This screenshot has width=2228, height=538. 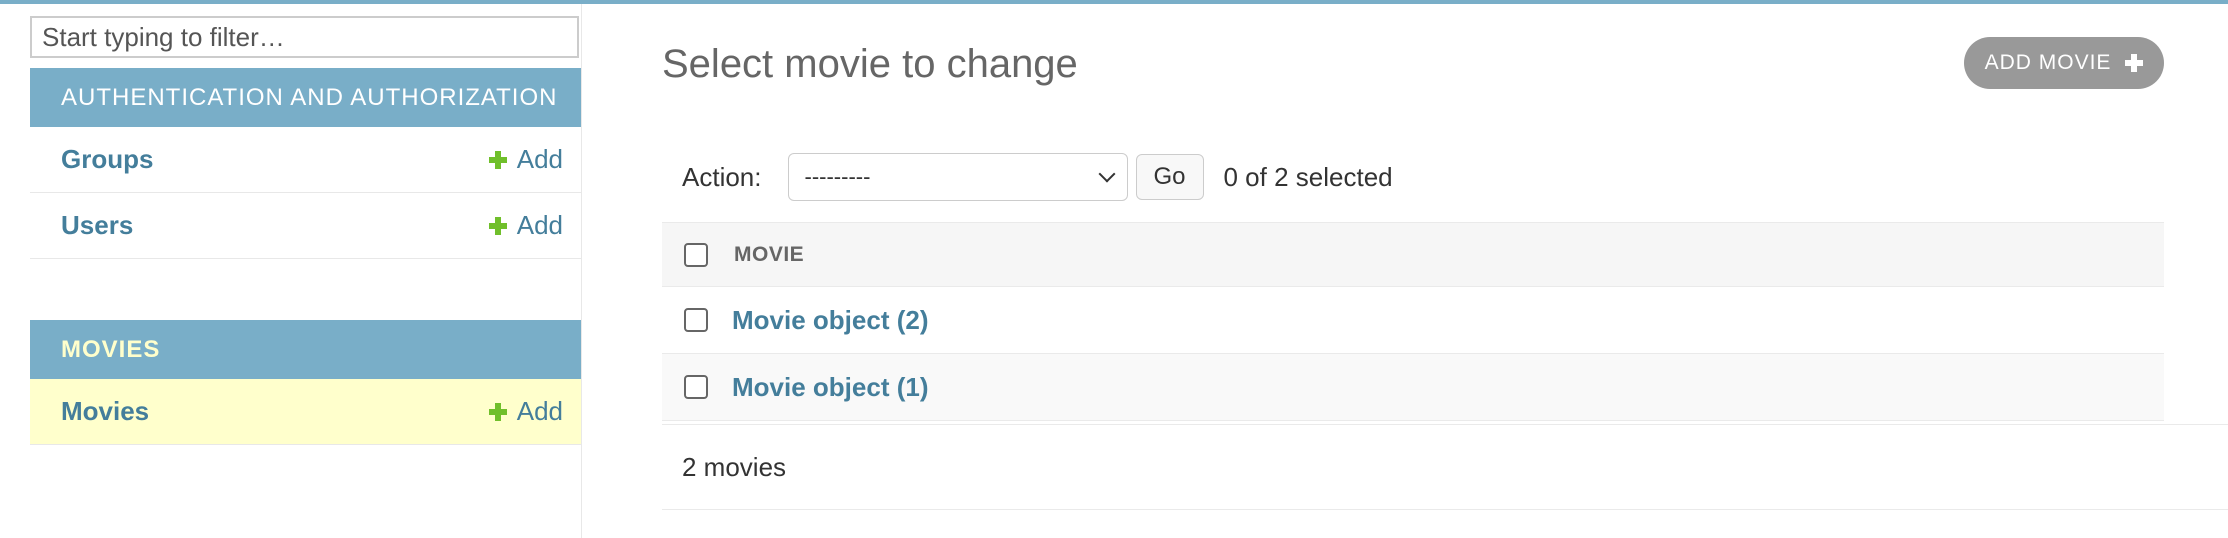 I want to click on movies-link: Movies, so click(x=105, y=411).